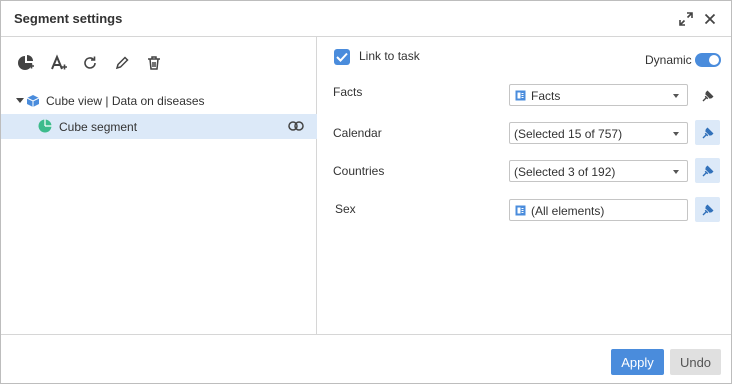  Describe the element at coordinates (348, 92) in the screenshot. I see `facts-label: Facts` at that location.